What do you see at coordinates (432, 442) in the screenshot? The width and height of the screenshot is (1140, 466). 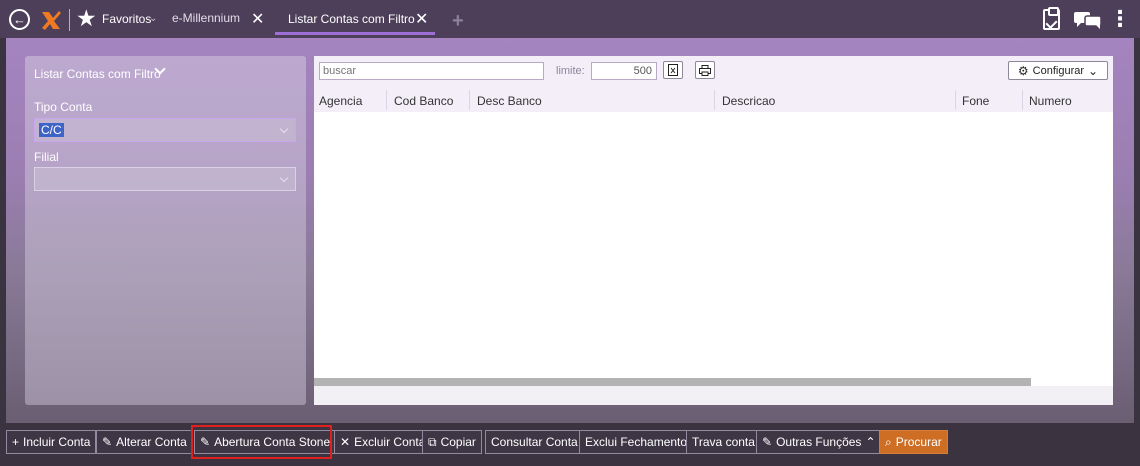 I see `copy-icon: ⧉` at bounding box center [432, 442].